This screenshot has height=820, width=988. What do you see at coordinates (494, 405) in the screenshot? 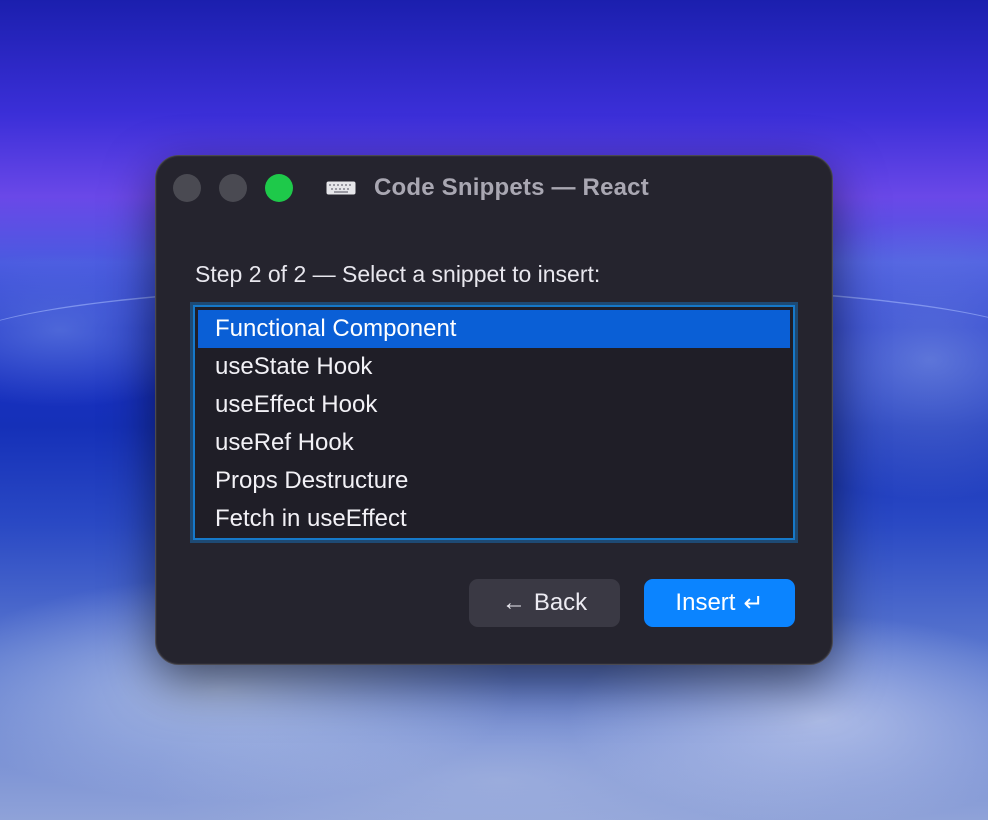
I see `list-item-useeffect-hook: useEffect Hook` at bounding box center [494, 405].